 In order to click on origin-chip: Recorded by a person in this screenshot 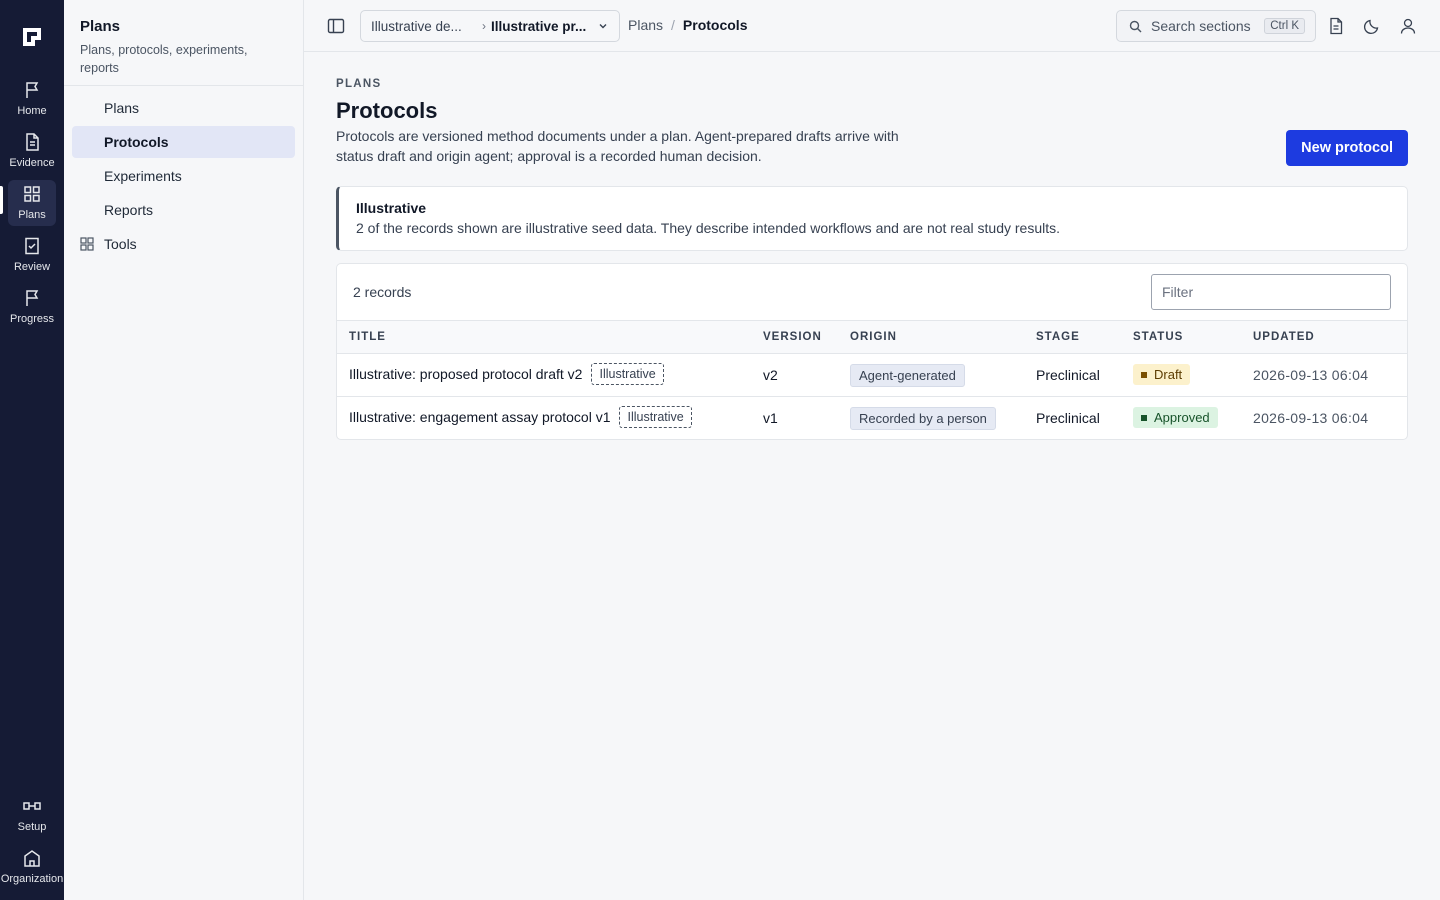, I will do `click(923, 418)`.